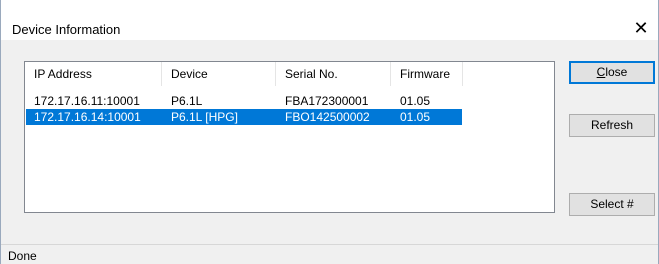  Describe the element at coordinates (327, 101) in the screenshot. I see `cell-serial-no: FBA172300001` at that location.